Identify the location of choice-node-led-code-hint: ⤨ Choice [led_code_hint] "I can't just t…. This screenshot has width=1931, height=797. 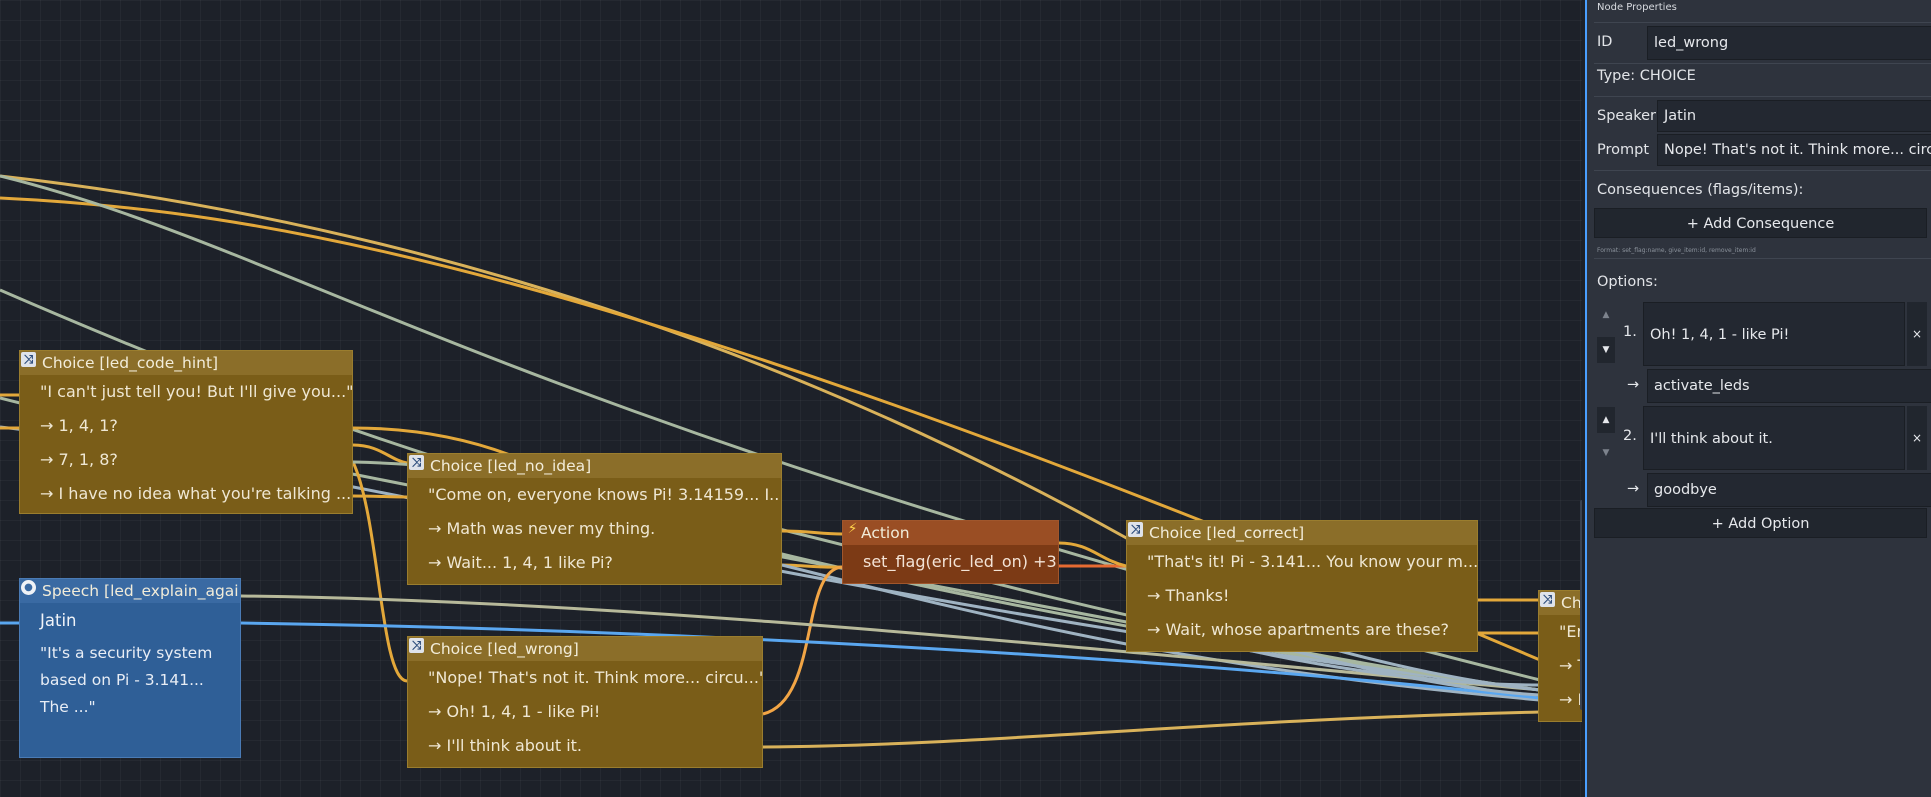
(186, 432).